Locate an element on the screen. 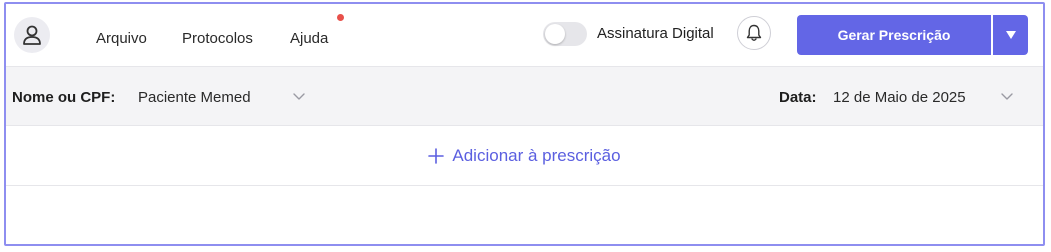 The width and height of the screenshot is (1051, 252). user-icon is located at coordinates (32, 35).